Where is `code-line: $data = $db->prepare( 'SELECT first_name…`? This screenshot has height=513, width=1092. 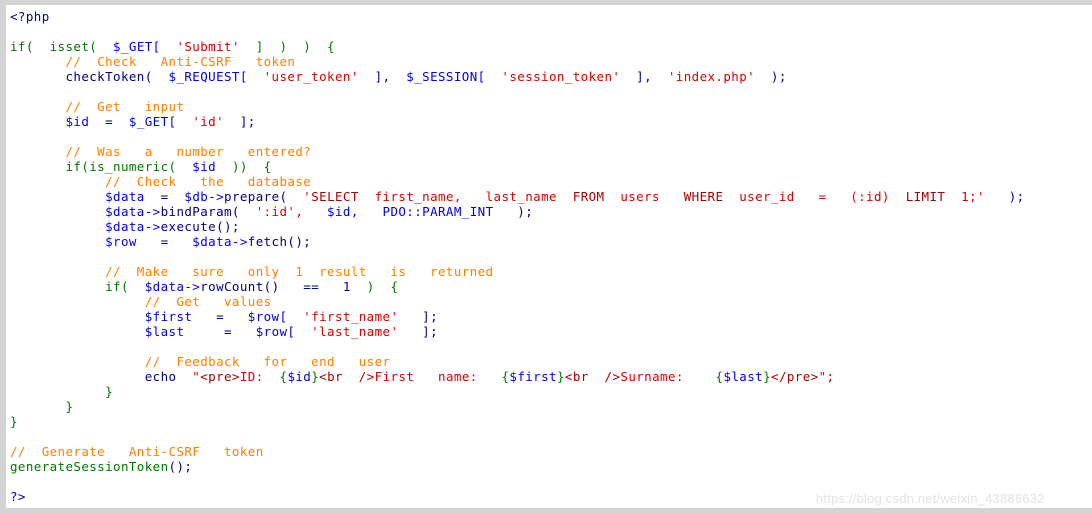
code-line: $data = $db->prepare( 'SELECT first_name… is located at coordinates (517, 196).